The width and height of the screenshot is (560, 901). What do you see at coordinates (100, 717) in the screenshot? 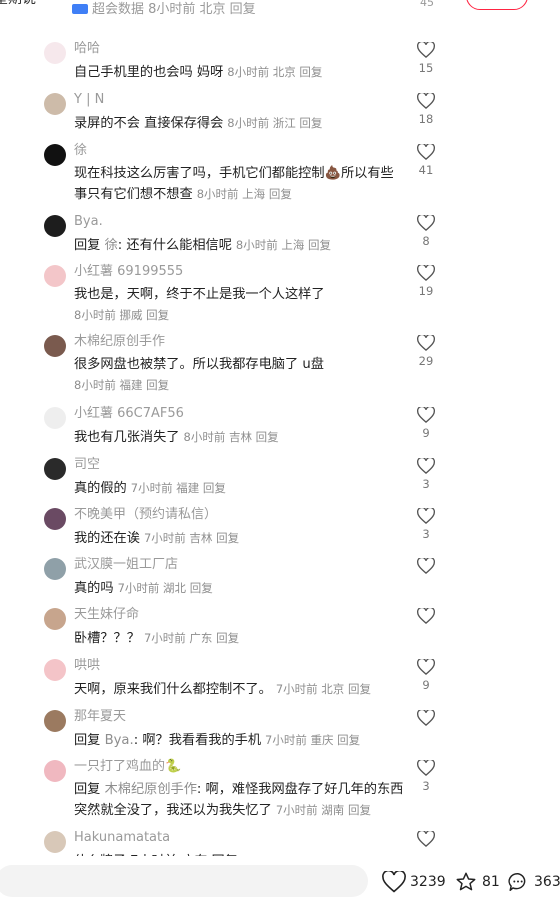
I see `comment-author: 那年夏天` at bounding box center [100, 717].